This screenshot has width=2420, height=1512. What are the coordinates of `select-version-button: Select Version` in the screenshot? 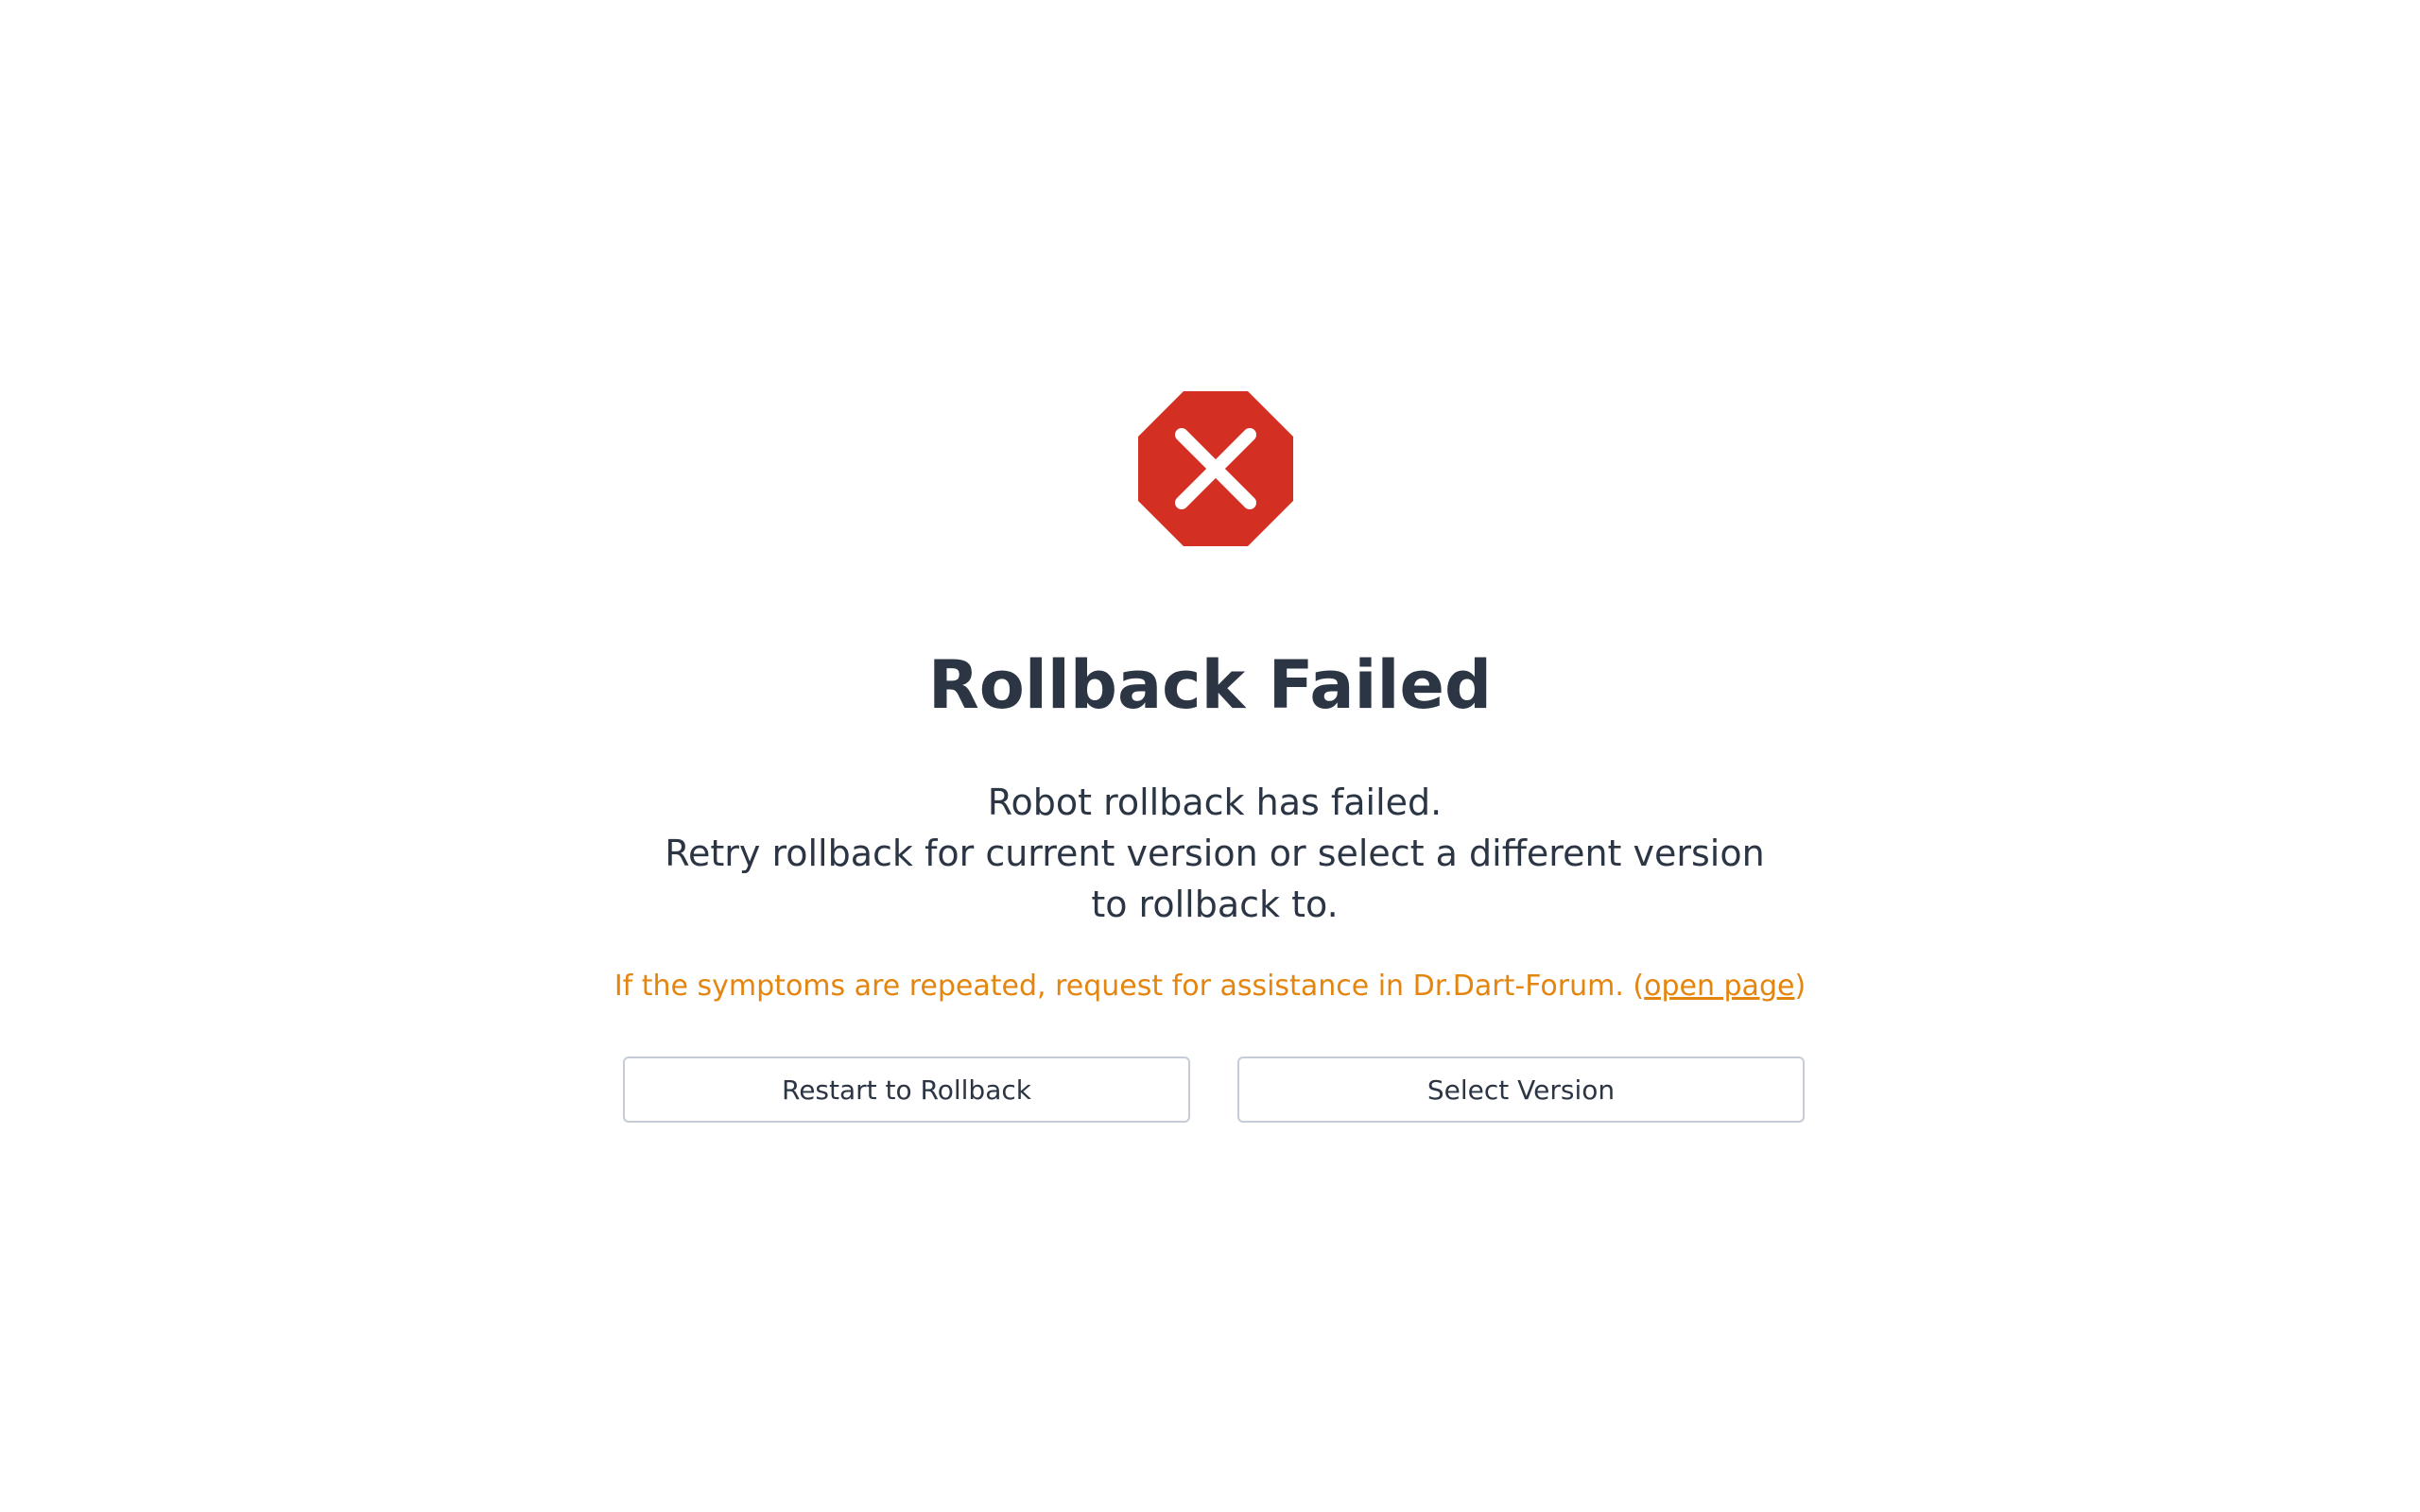 It's located at (1521, 1090).